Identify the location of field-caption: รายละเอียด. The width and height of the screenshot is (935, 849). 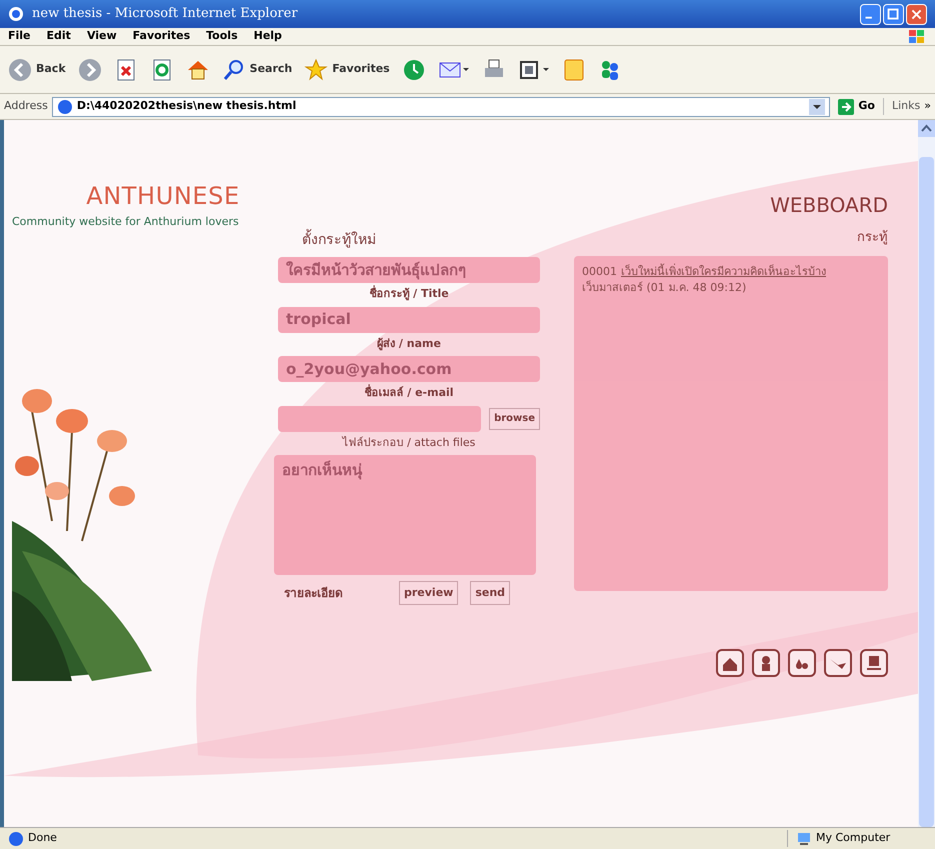
(313, 593).